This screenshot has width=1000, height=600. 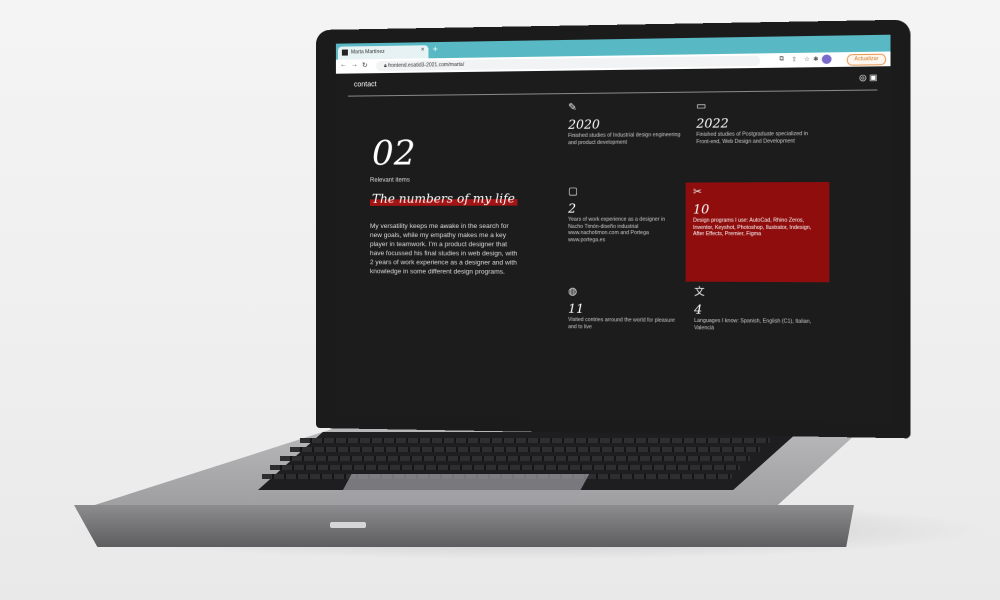 I want to click on section-headline: The numbers of my life, so click(x=443, y=198).